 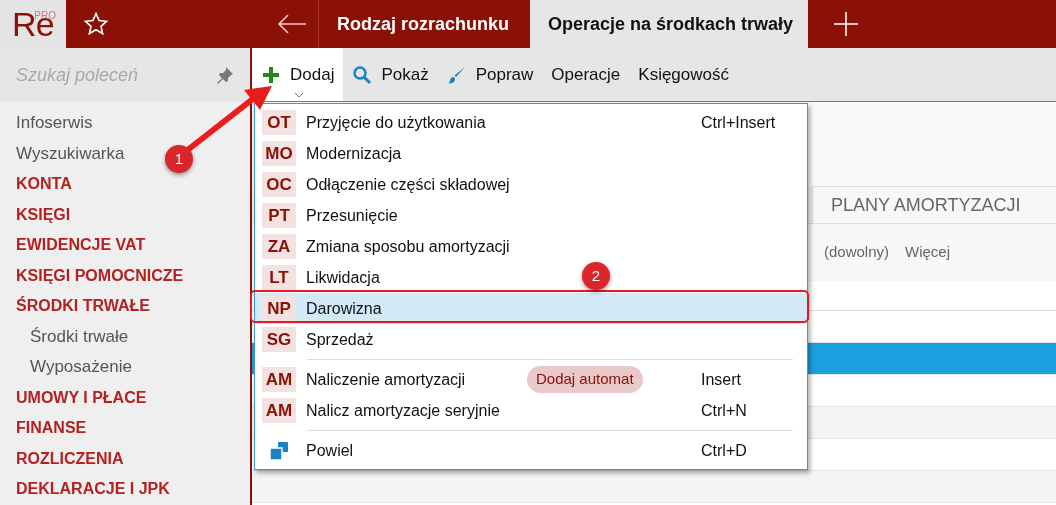 What do you see at coordinates (36, 184) in the screenshot?
I see `sidebar-section: KONTA` at bounding box center [36, 184].